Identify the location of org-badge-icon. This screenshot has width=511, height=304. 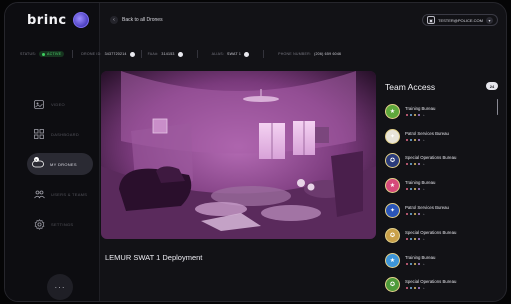
(81, 20).